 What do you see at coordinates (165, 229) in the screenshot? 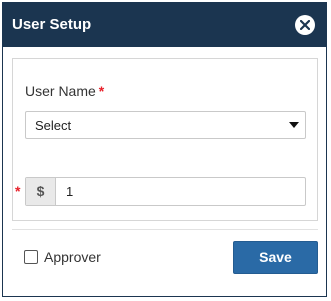
I see `footer-divider` at bounding box center [165, 229].